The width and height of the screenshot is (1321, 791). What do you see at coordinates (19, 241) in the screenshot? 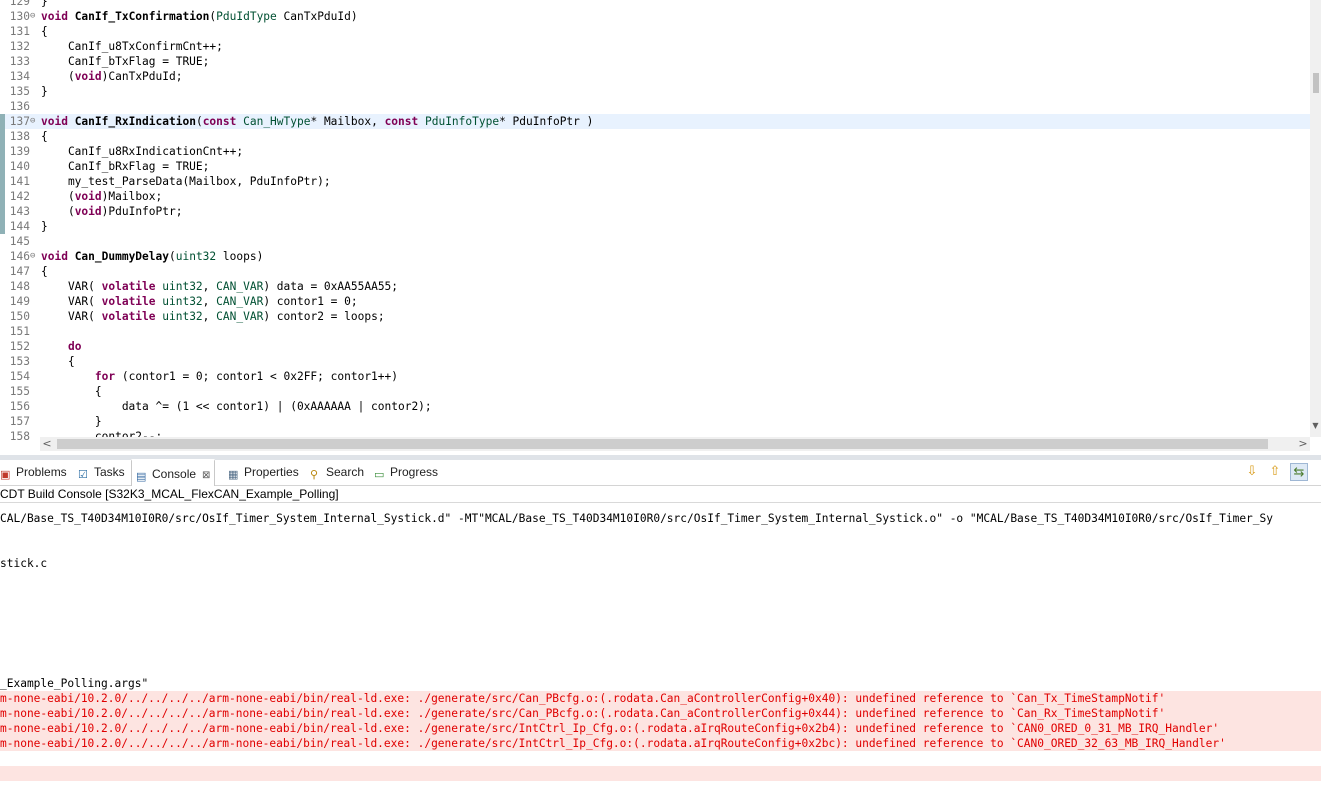
I see `line-number: 145` at bounding box center [19, 241].